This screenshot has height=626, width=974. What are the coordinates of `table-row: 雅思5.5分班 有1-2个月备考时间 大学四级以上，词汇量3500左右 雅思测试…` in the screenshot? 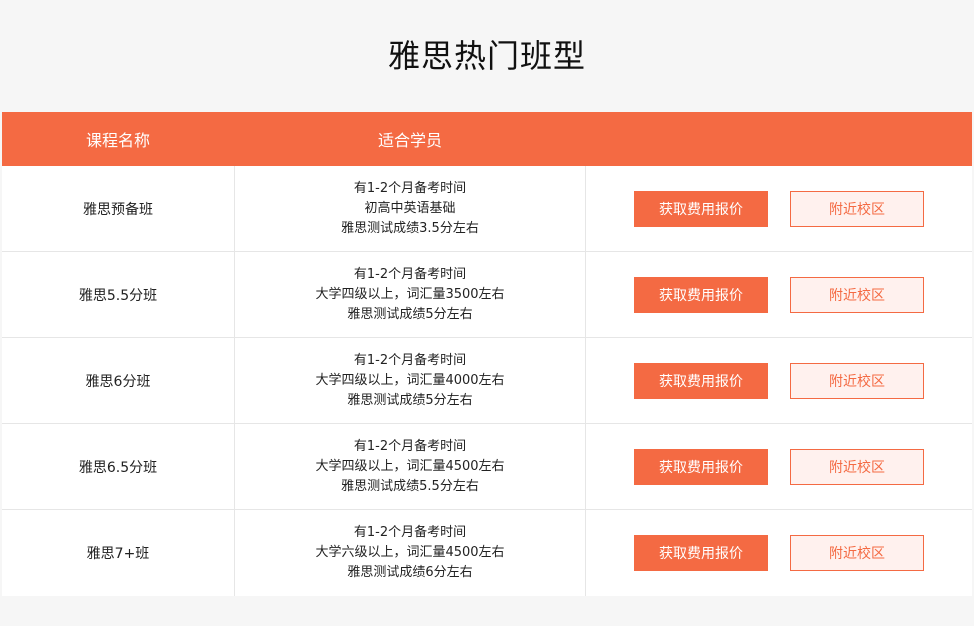 It's located at (487, 295).